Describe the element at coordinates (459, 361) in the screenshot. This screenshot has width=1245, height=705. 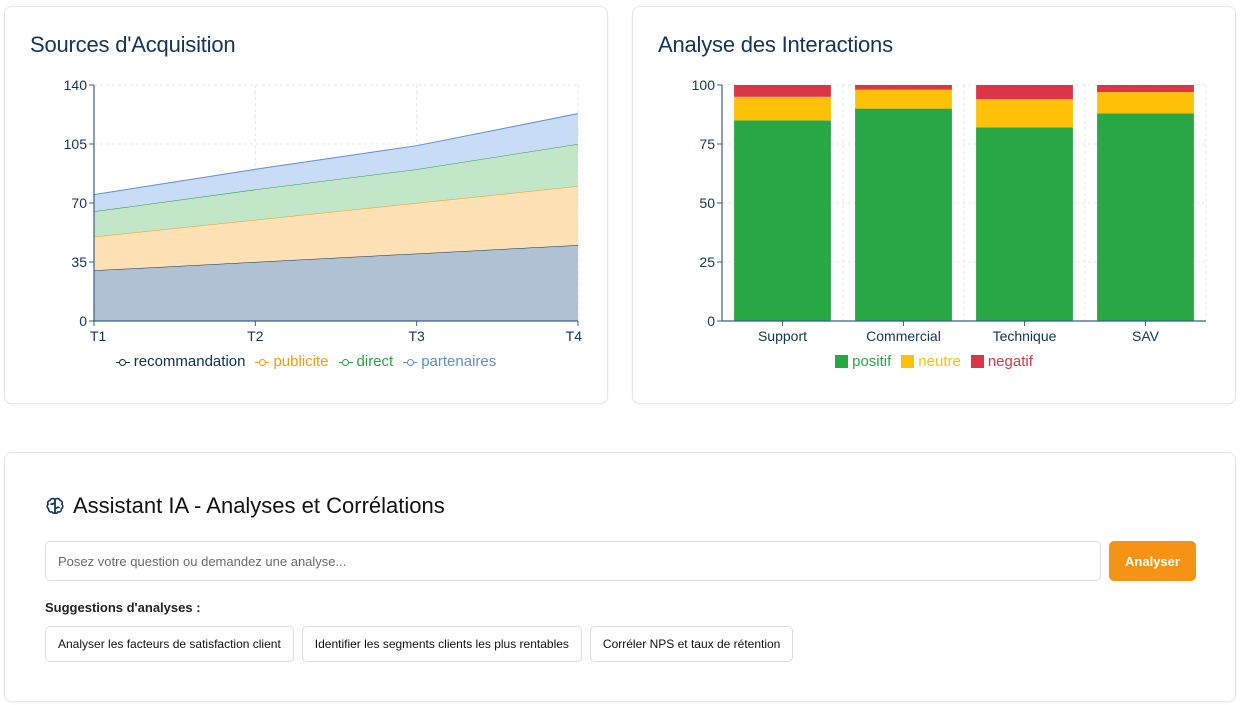
I see `legend-label: partenaires` at that location.